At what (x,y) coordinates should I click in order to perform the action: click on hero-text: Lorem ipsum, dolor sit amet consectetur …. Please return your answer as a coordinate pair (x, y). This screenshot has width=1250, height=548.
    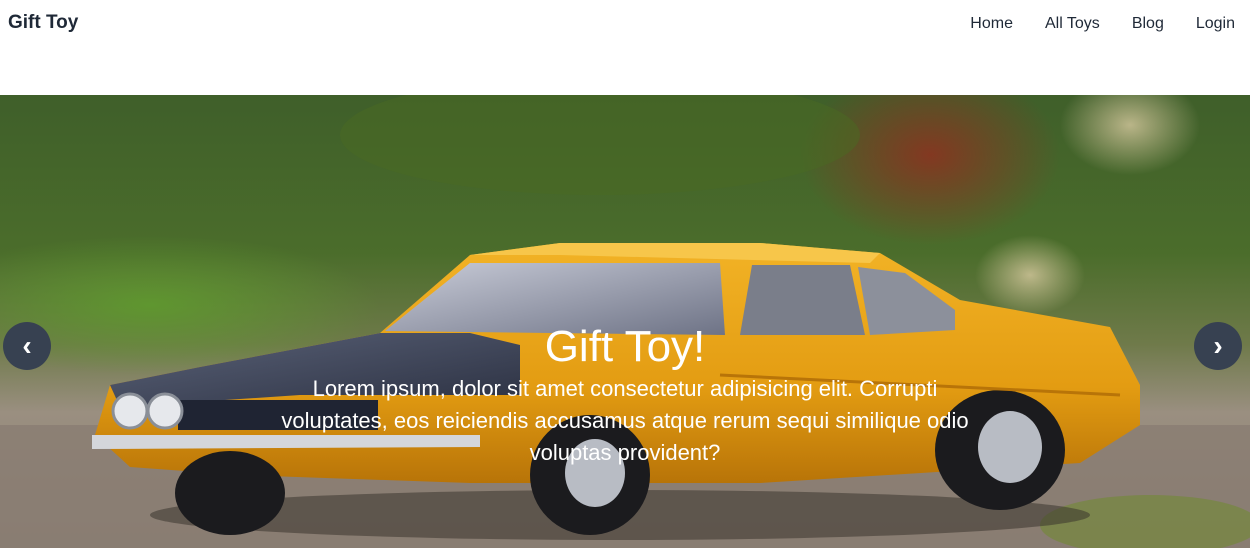
    Looking at the image, I should click on (625, 420).